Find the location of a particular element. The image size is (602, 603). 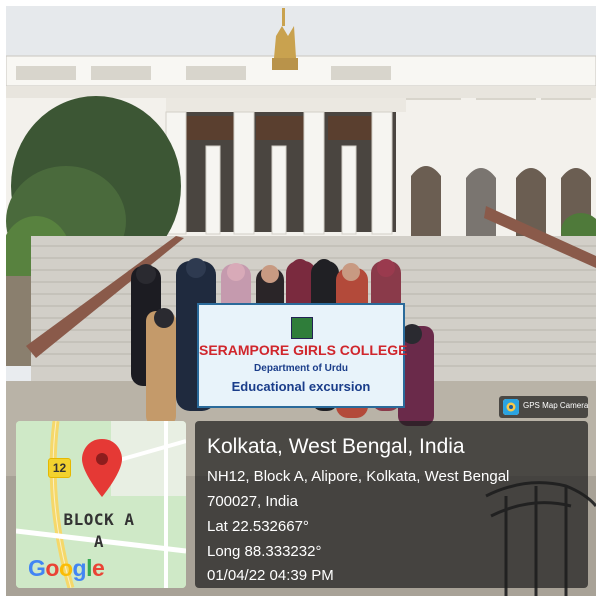

road-number-badge: 12 is located at coordinates (59, 468).